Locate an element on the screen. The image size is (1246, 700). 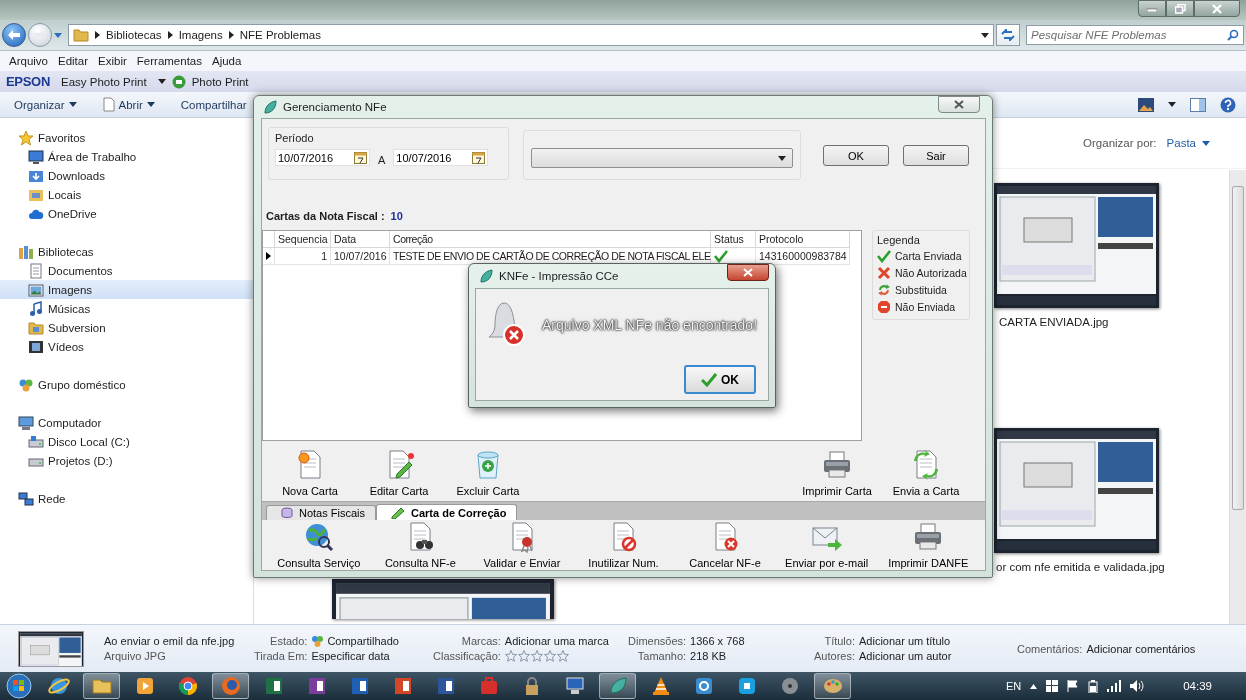
toolbar-button: Organizar is located at coordinates (45, 104).